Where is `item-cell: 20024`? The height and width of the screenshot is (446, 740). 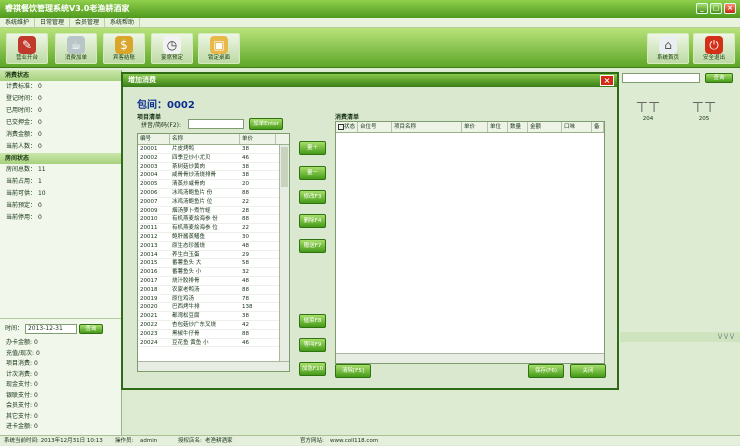
item-cell: 20024 is located at coordinates (149, 342).